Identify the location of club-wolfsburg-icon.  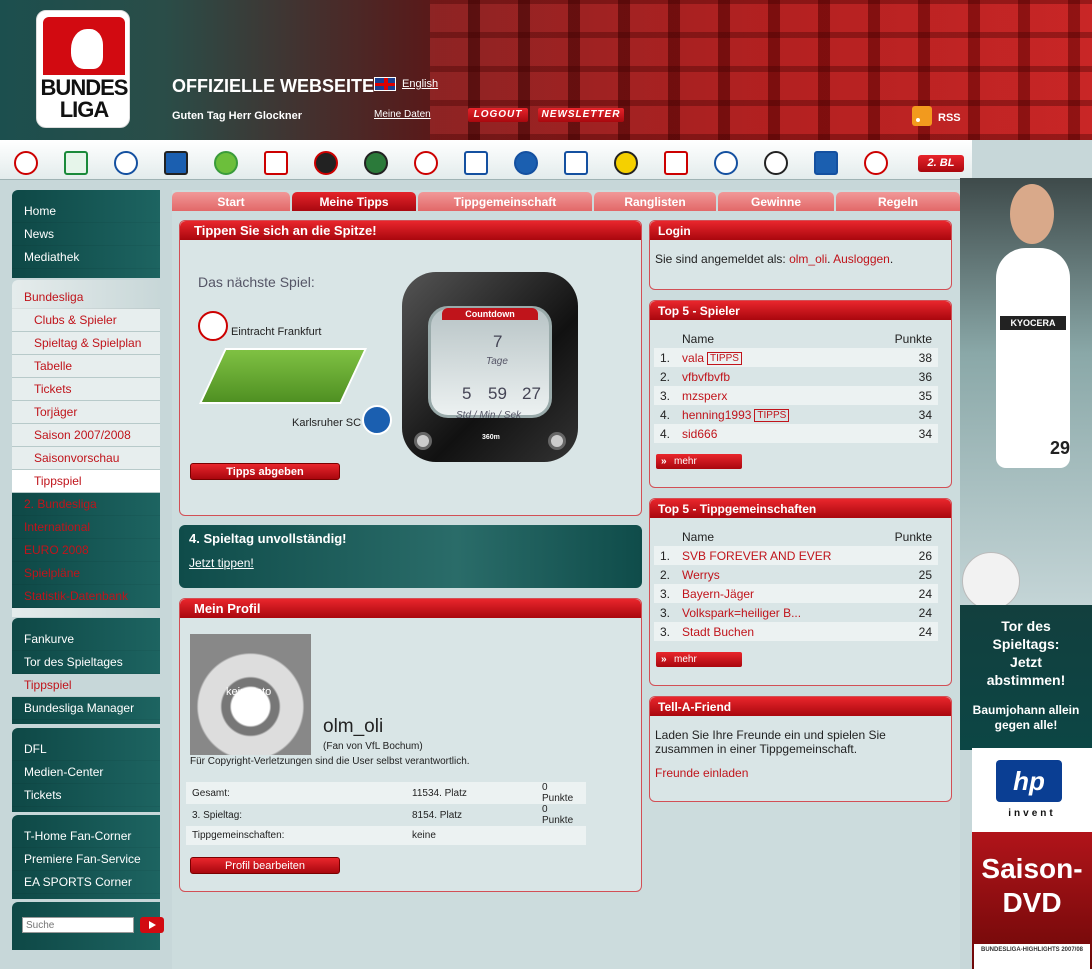
(226, 163).